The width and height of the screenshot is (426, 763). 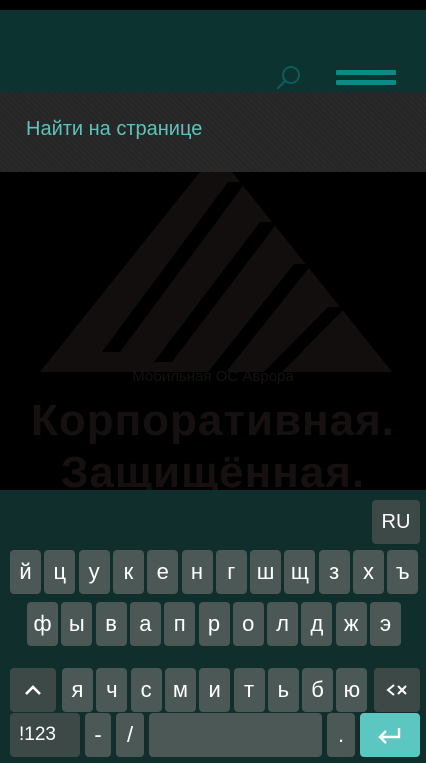 I want to click on key-з: з, so click(x=334, y=572).